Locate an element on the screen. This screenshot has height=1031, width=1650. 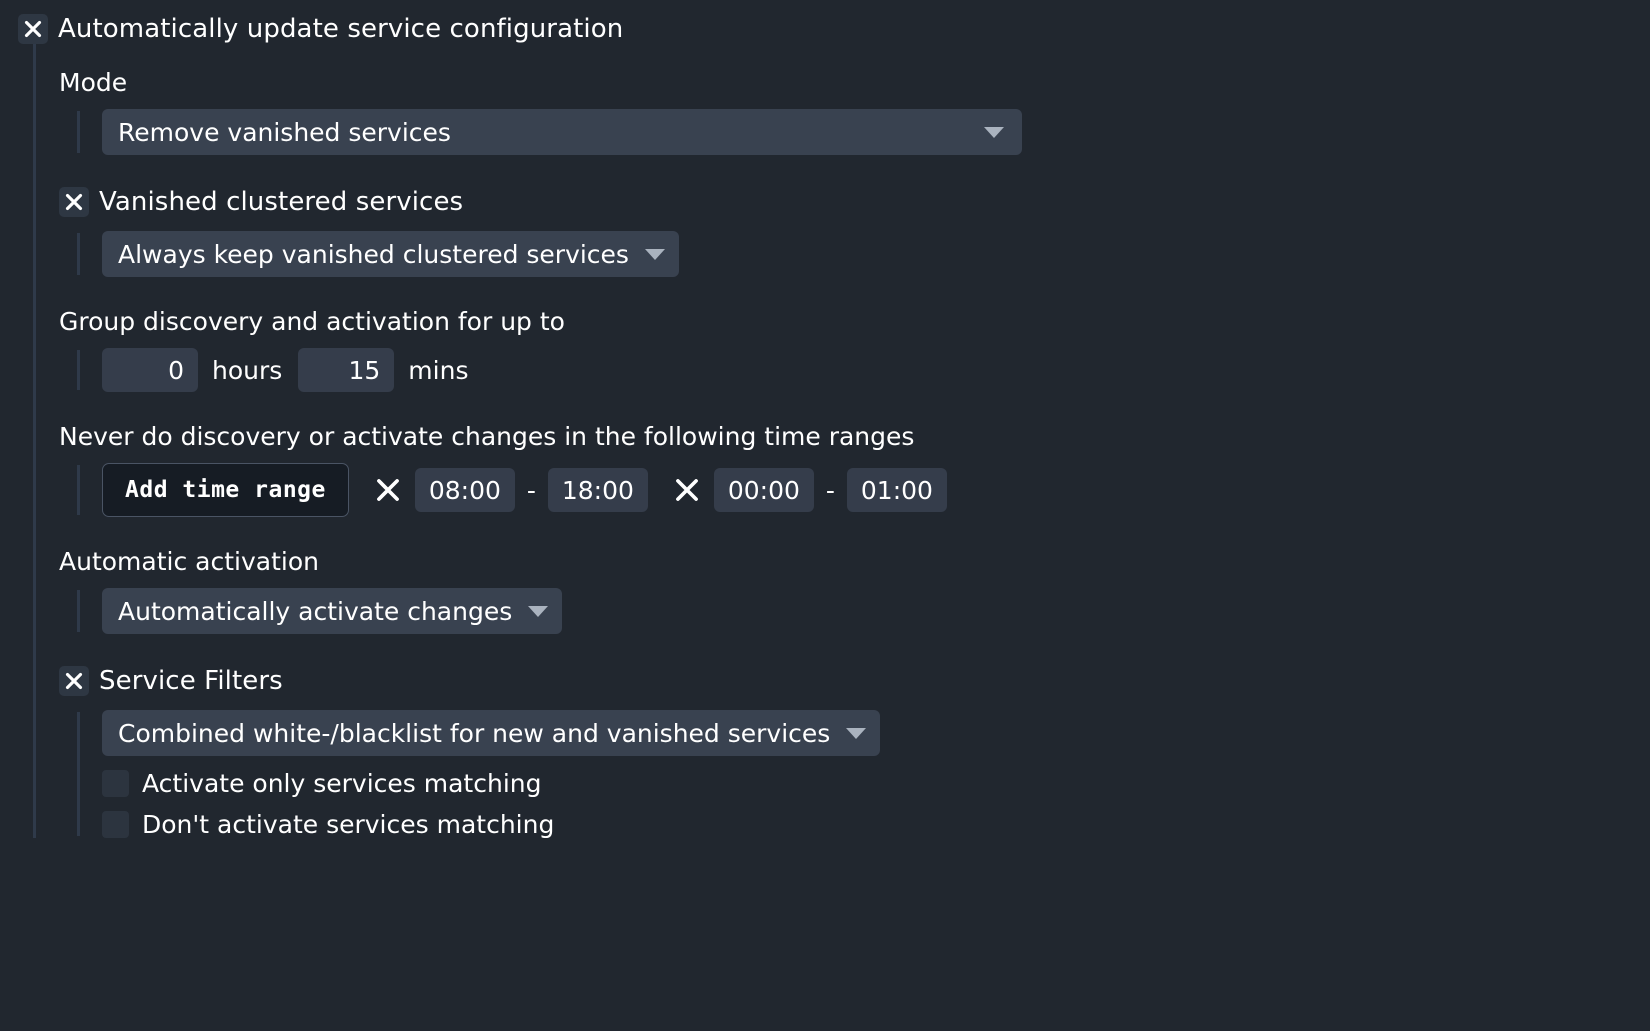
hours-input: 0 is located at coordinates (150, 370).